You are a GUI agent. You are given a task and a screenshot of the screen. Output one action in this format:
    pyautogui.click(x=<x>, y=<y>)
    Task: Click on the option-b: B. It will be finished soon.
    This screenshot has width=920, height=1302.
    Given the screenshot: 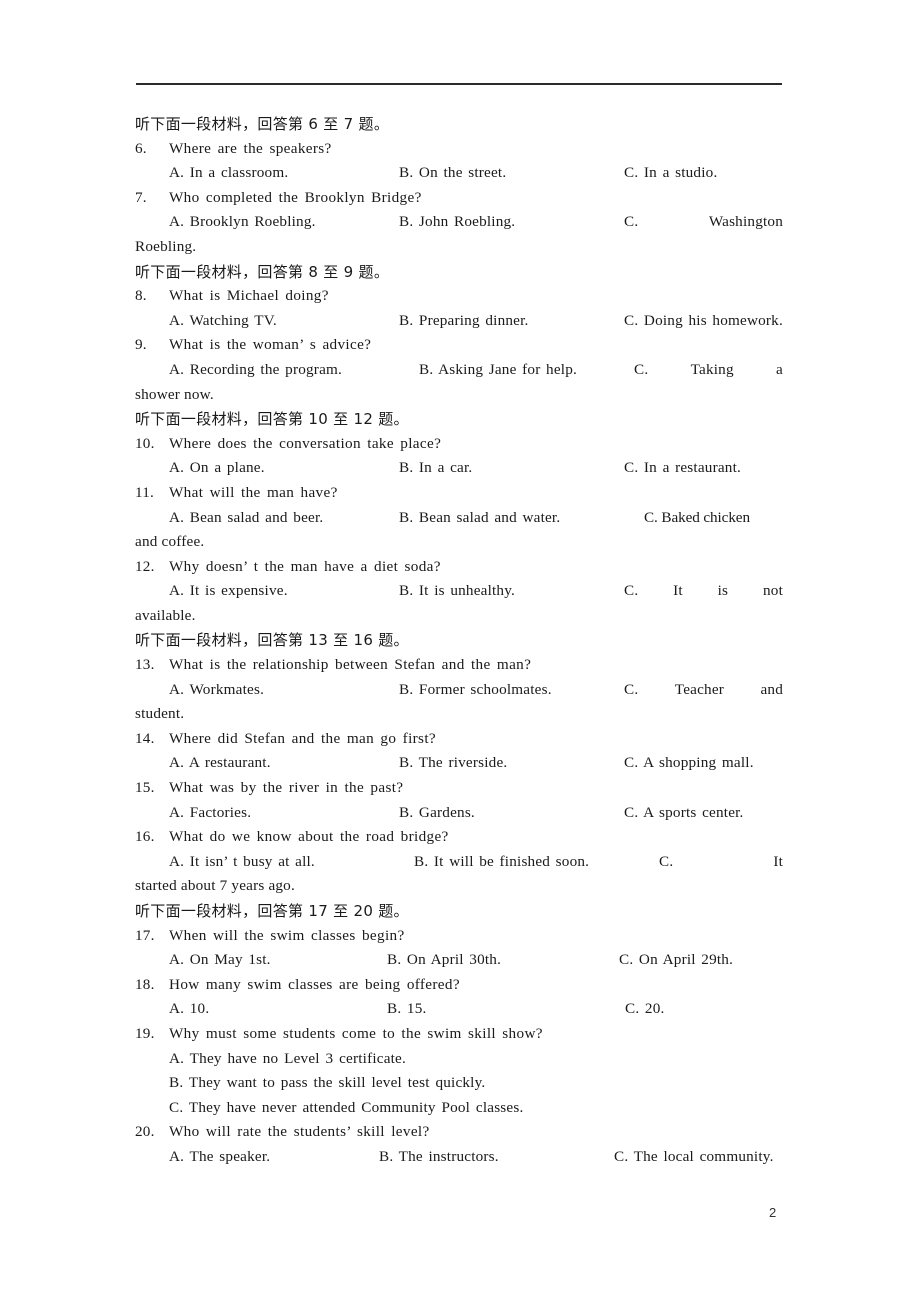 What is the action you would take?
    pyautogui.click(x=536, y=862)
    